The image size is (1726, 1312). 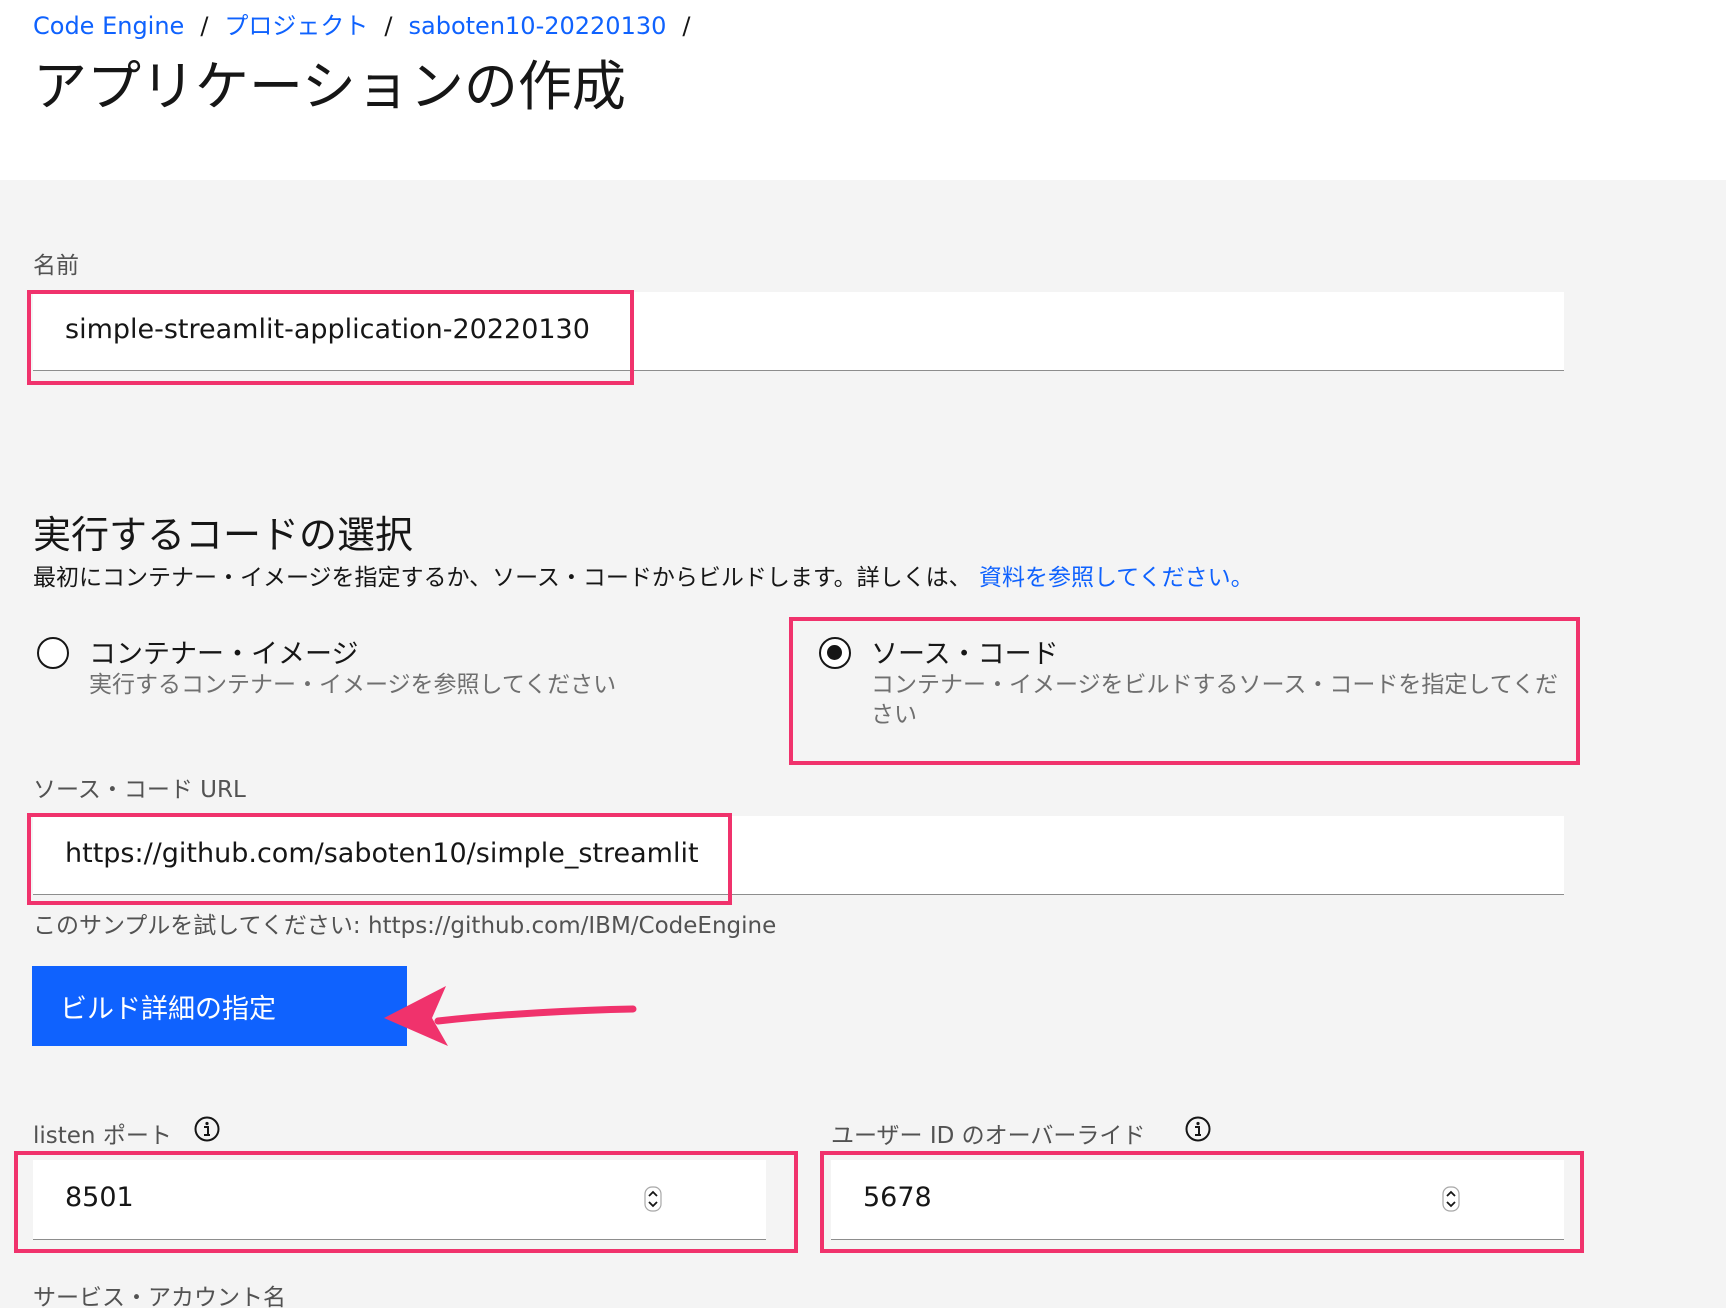 I want to click on listen-port-label: listen ポート, so click(x=102, y=1133).